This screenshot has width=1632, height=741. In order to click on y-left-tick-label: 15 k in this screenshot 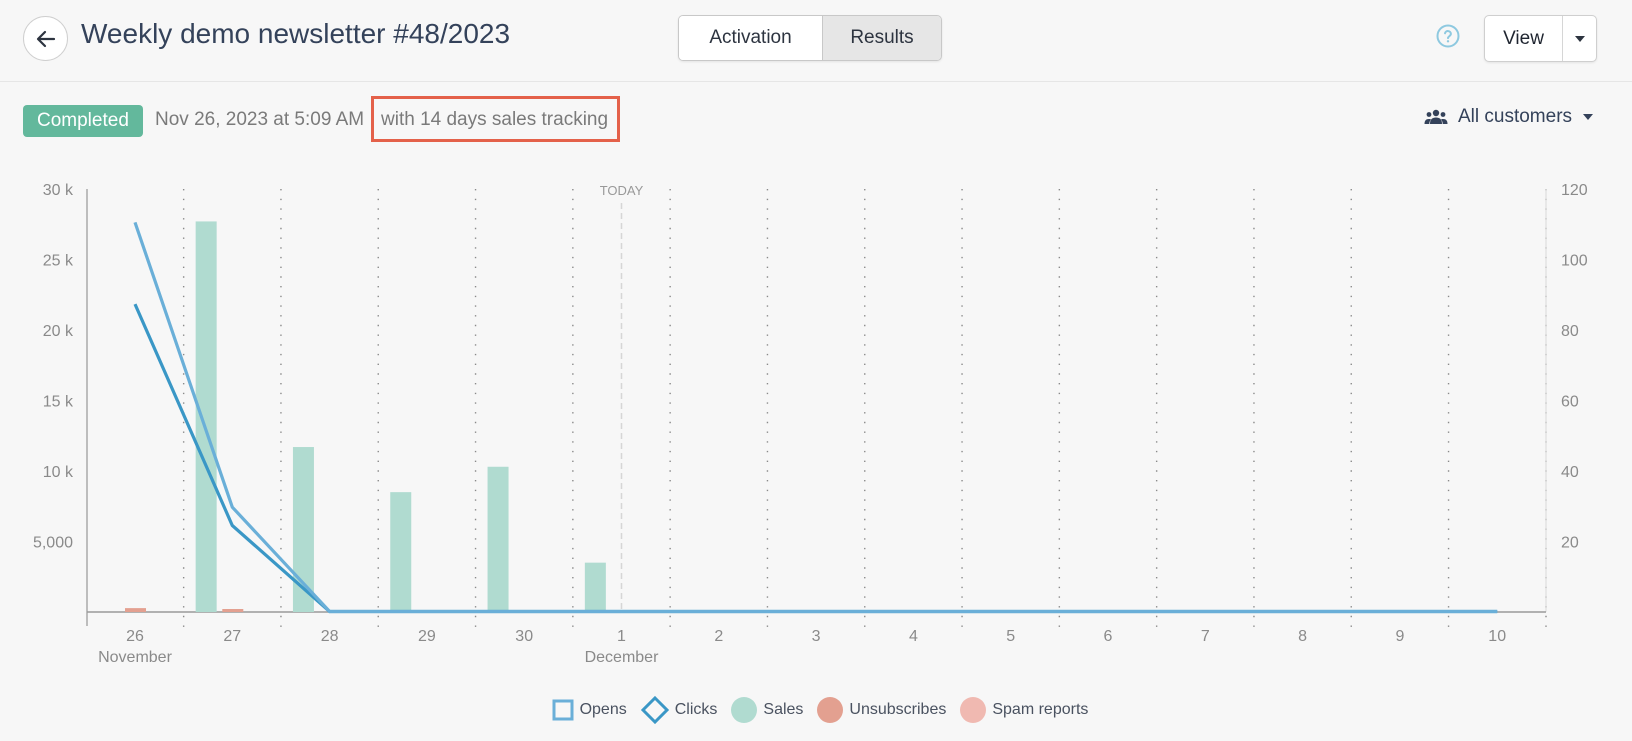, I will do `click(58, 402)`.